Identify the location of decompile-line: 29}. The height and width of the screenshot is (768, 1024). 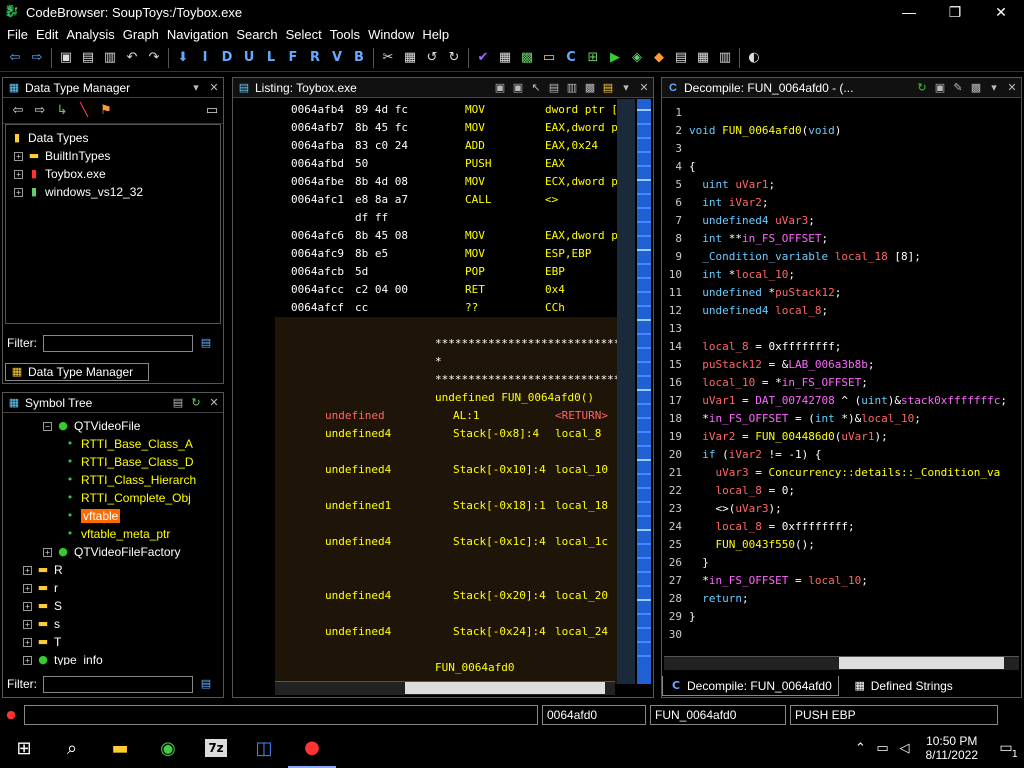
(836, 617).